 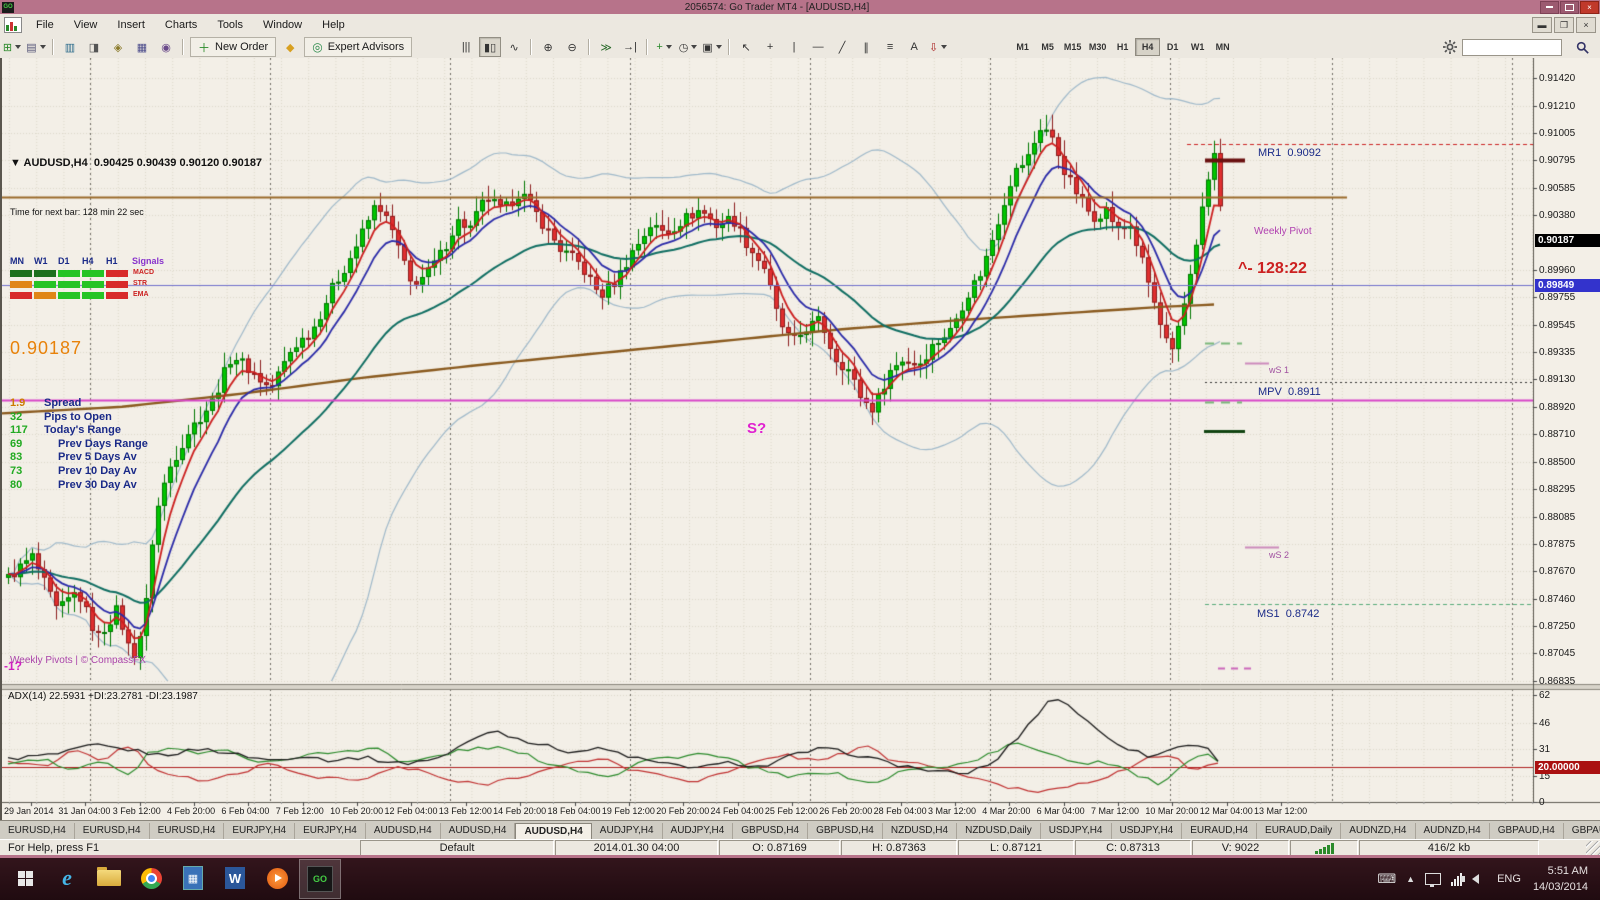 I want to click on market-watch-button: ▥, so click(x=70, y=47).